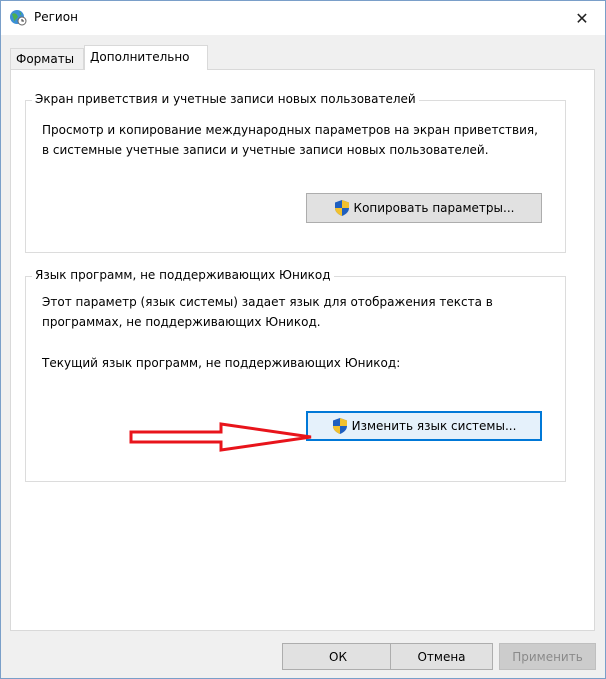  I want to click on apply-label: Применить, so click(547, 656).